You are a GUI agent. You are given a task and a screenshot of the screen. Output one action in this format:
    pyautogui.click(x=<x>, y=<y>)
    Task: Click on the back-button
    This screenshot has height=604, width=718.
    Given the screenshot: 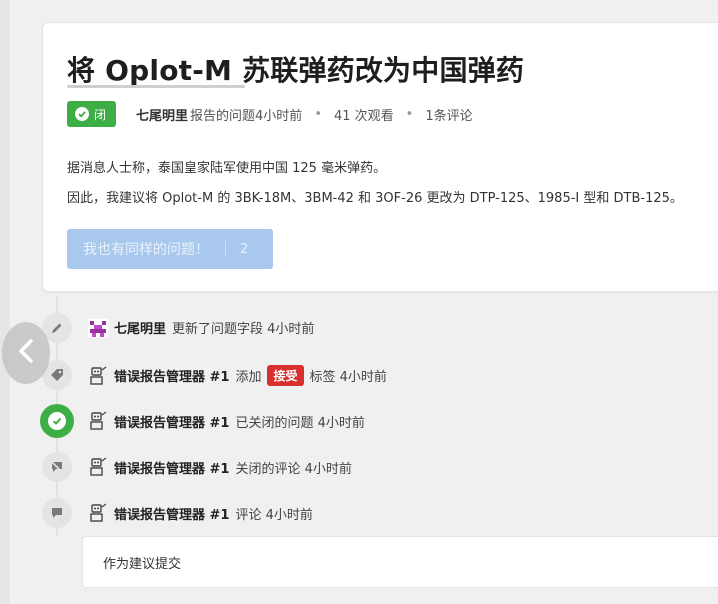 What is the action you would take?
    pyautogui.click(x=26, y=353)
    